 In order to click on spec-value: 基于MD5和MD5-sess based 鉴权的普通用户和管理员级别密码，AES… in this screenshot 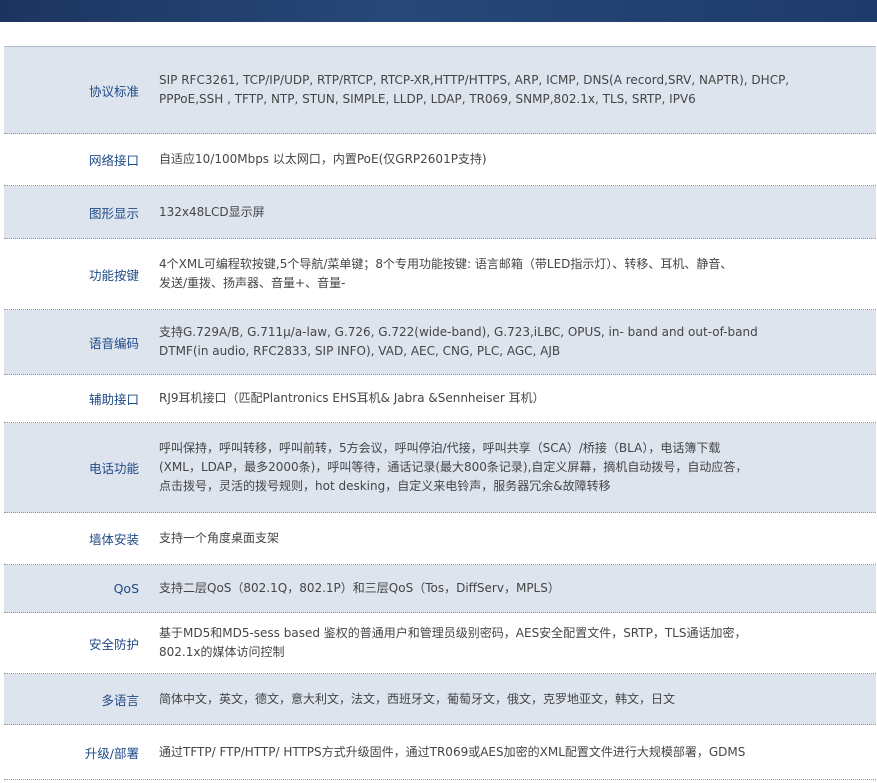, I will do `click(453, 642)`.